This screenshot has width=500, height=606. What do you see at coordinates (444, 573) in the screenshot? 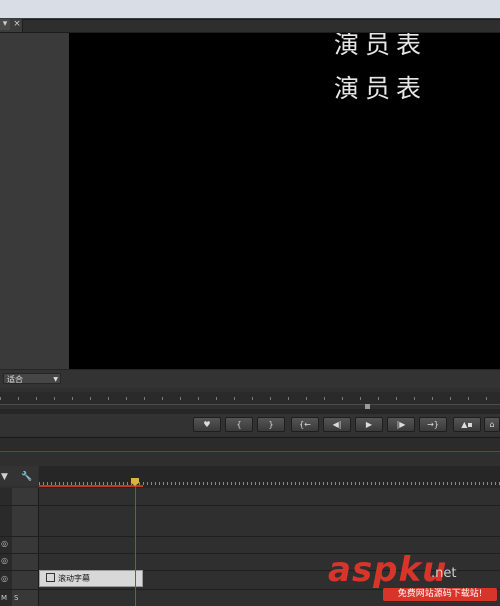
I see `watermark-domain: .net` at bounding box center [444, 573].